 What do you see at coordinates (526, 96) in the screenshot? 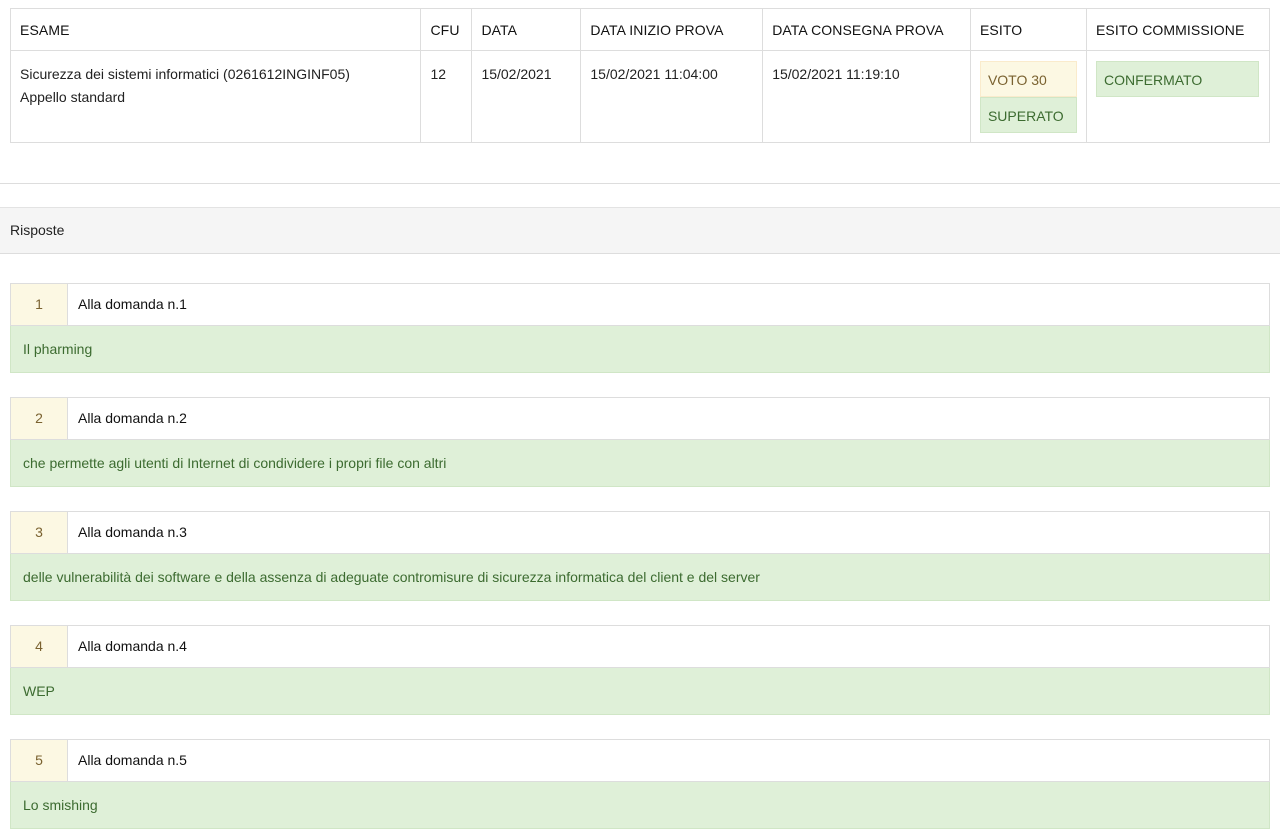
I see `cell-data: 15/02/2021` at bounding box center [526, 96].